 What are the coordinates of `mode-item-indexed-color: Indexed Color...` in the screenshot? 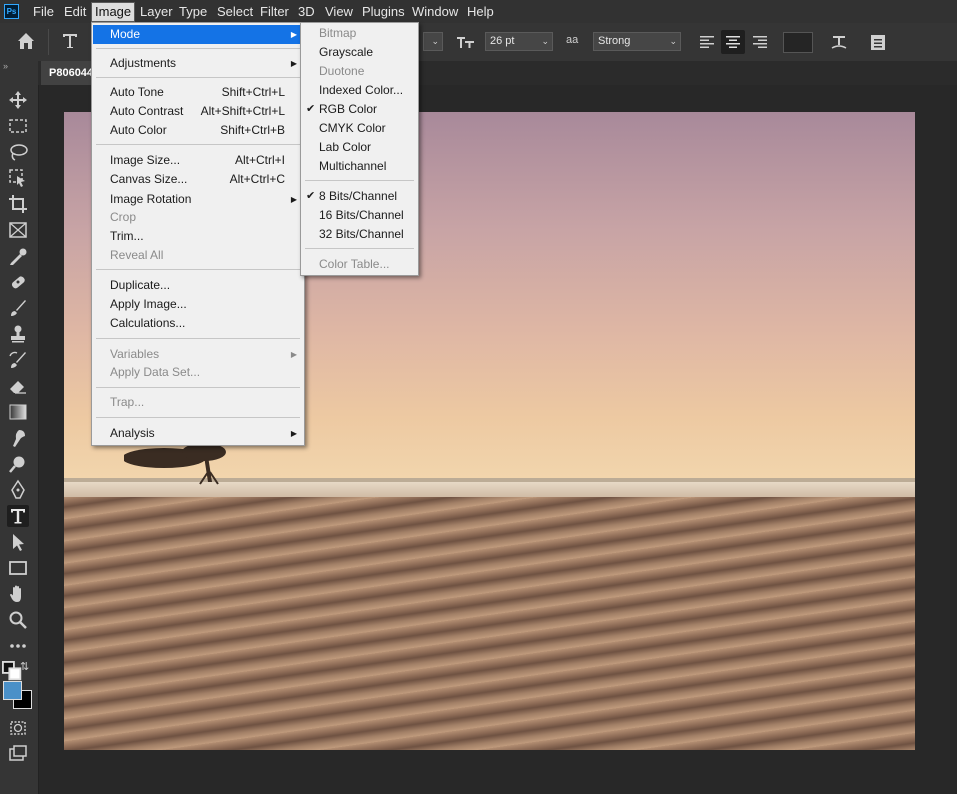 It's located at (359, 90).